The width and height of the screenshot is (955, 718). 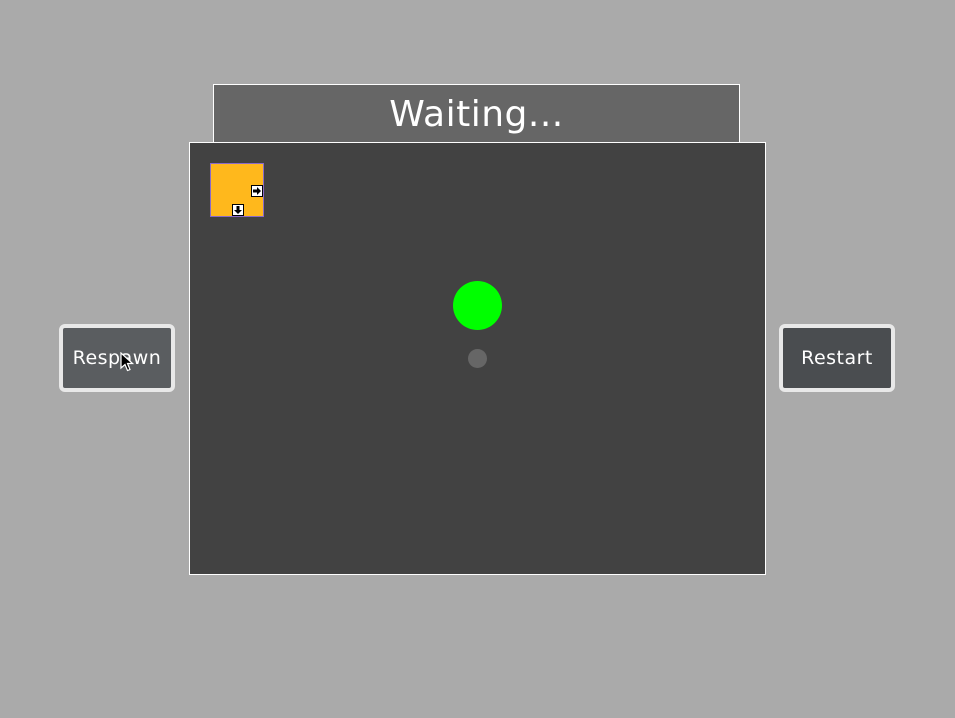 What do you see at coordinates (477, 305) in the screenshot?
I see `goal-circle` at bounding box center [477, 305].